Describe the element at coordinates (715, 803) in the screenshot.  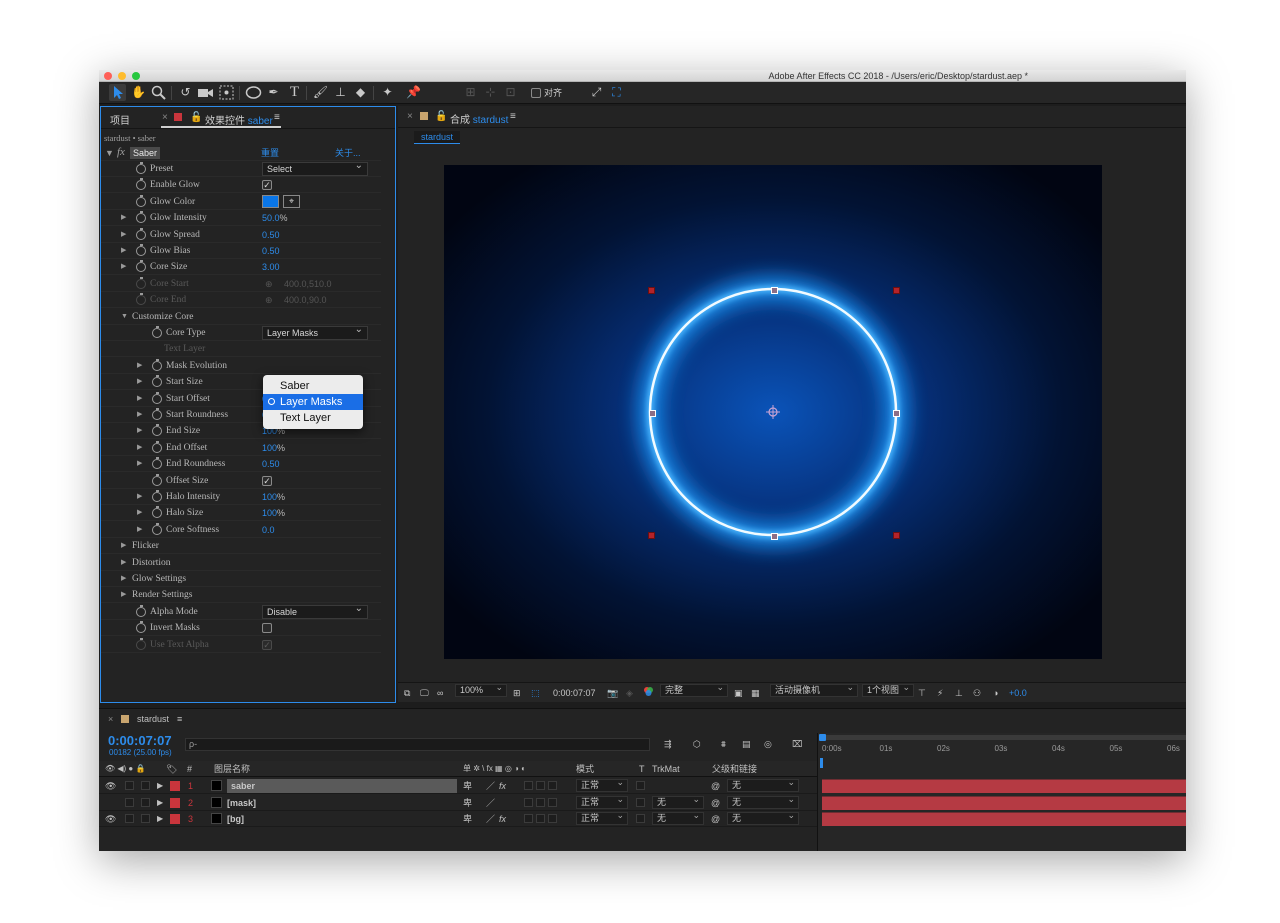
I see `pick-whip-icon: @` at that location.